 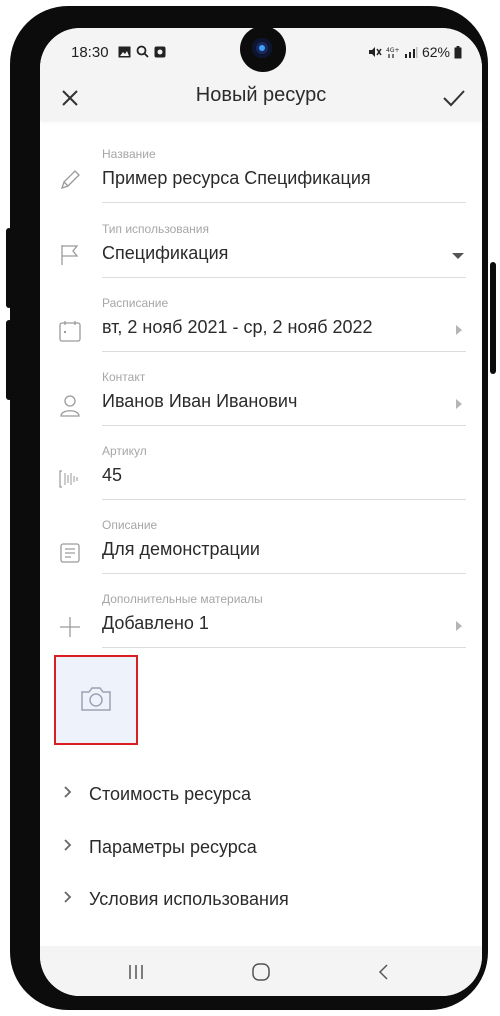 What do you see at coordinates (458, 51) in the screenshot?
I see `battery-icon` at bounding box center [458, 51].